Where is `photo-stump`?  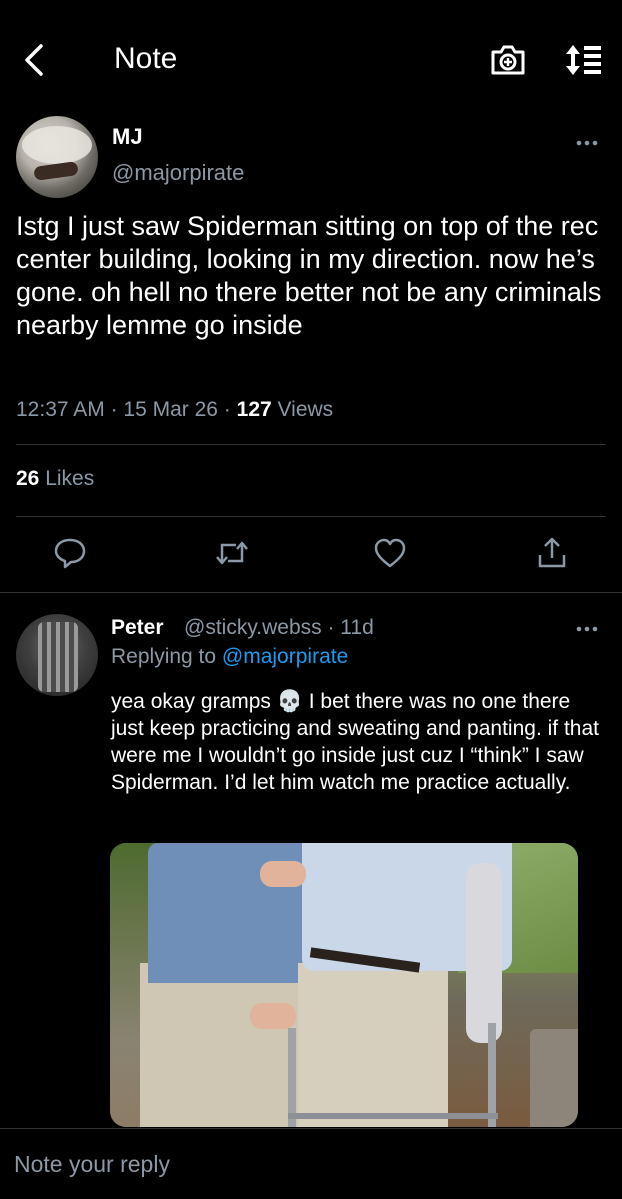 photo-stump is located at coordinates (554, 1078).